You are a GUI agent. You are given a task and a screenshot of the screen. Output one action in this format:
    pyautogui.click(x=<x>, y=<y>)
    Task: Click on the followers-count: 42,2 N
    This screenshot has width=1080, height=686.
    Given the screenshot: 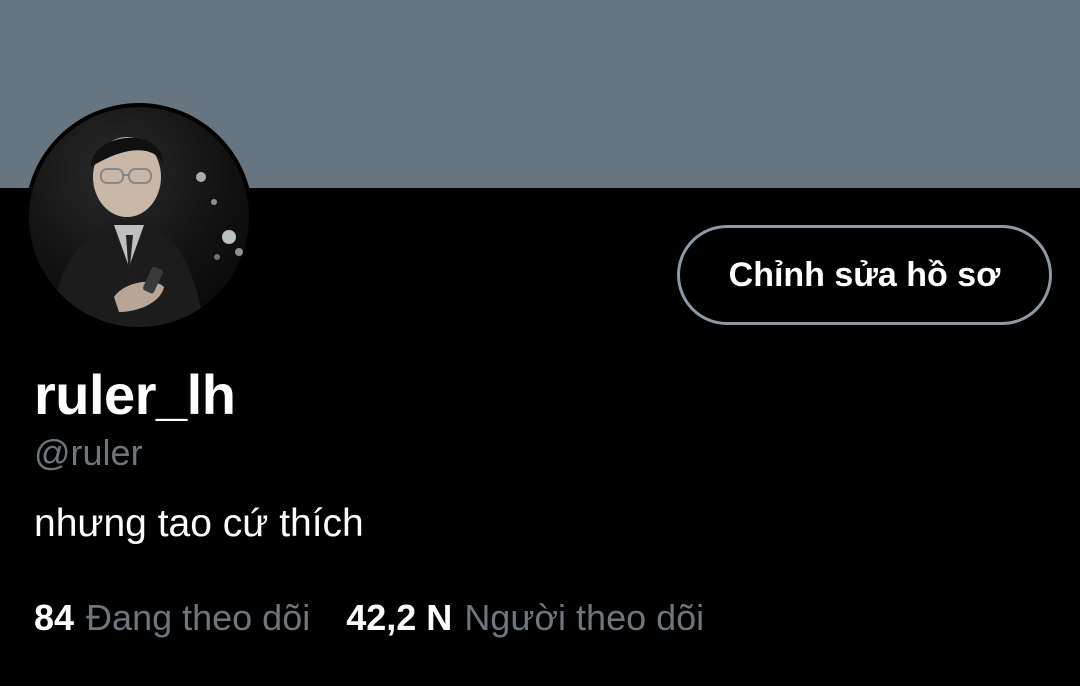 What is the action you would take?
    pyautogui.click(x=399, y=617)
    